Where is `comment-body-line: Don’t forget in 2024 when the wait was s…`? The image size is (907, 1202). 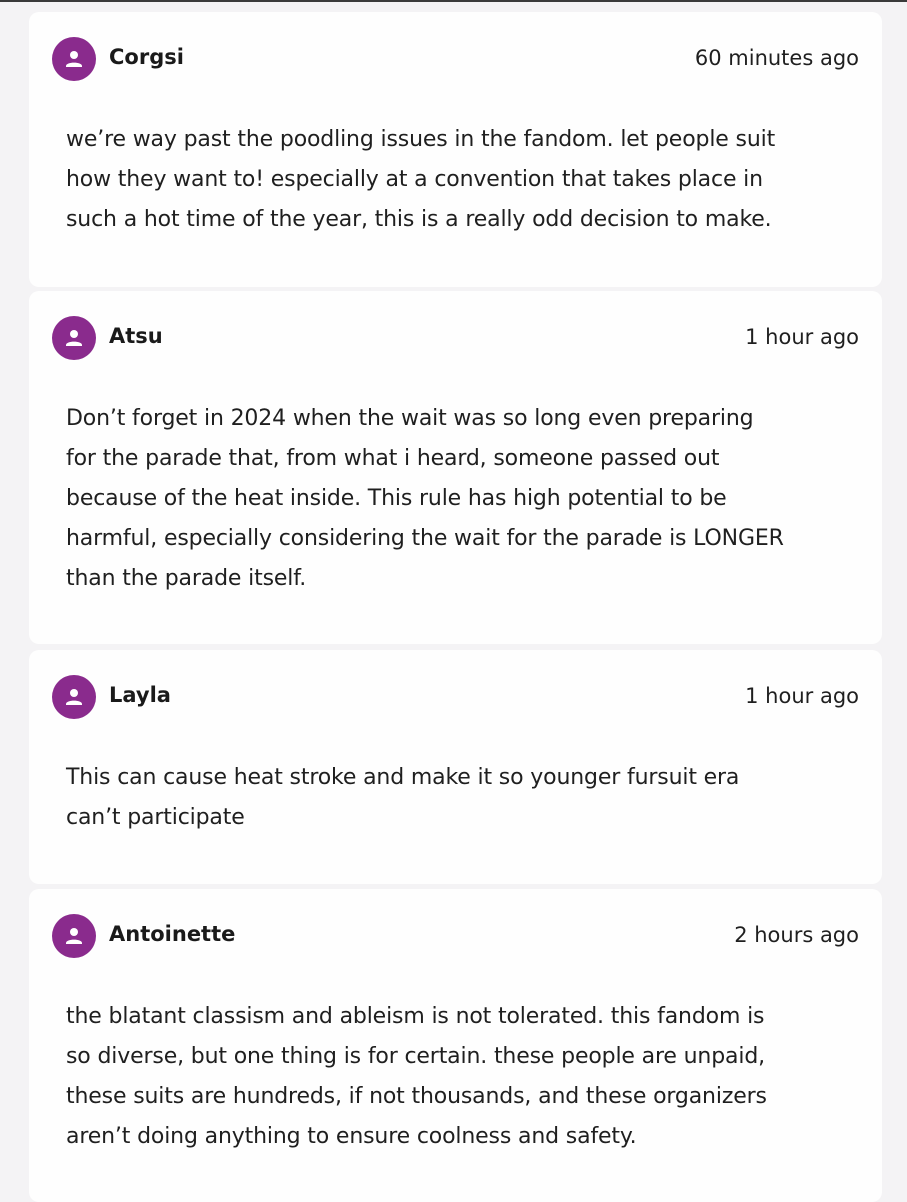 comment-body-line: Don’t forget in 2024 when the wait was s… is located at coordinates (410, 418).